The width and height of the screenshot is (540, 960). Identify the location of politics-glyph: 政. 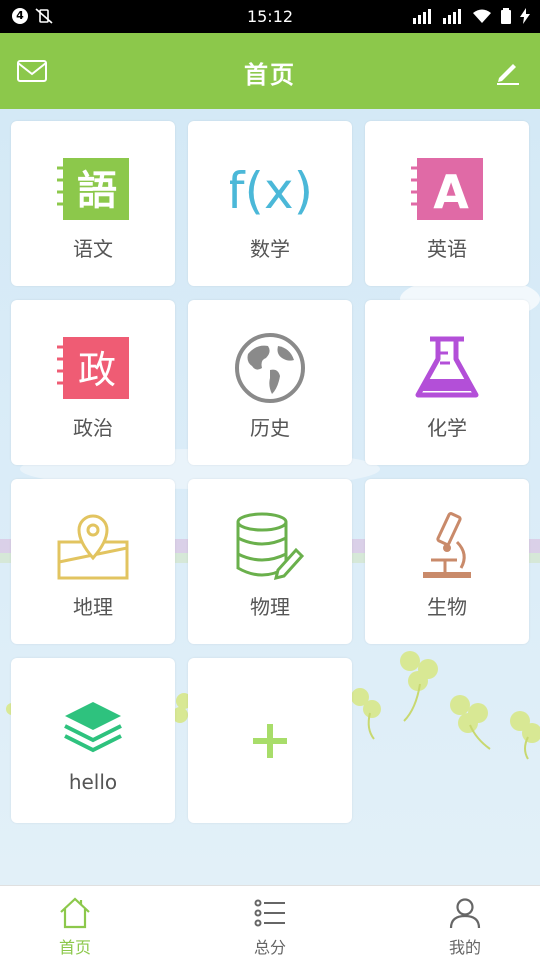
(97, 370).